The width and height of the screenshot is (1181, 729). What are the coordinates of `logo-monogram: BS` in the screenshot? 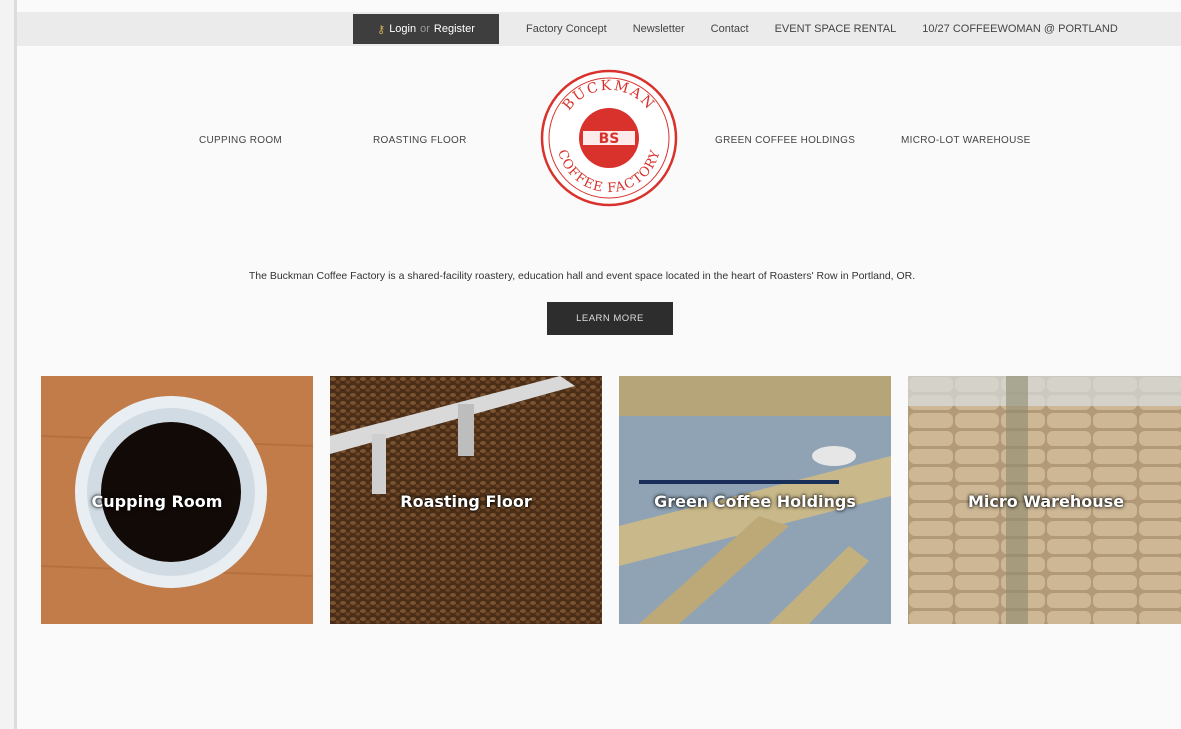 It's located at (609, 139).